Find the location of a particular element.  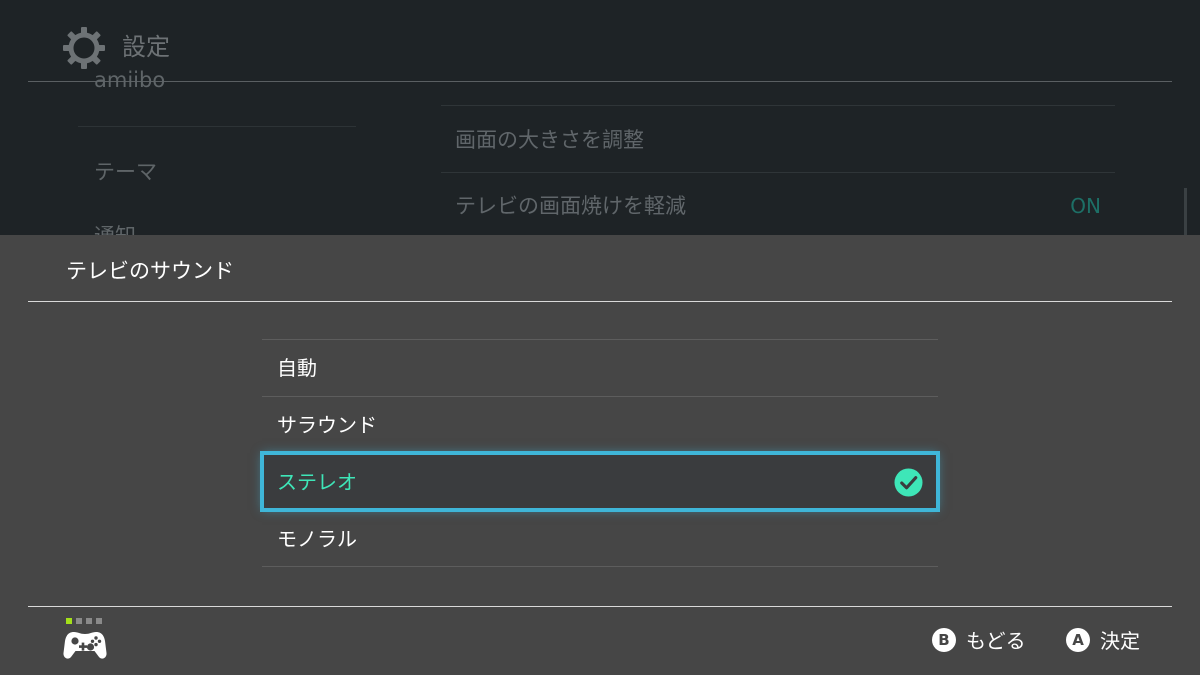

check-circle-icon is located at coordinates (908, 482).